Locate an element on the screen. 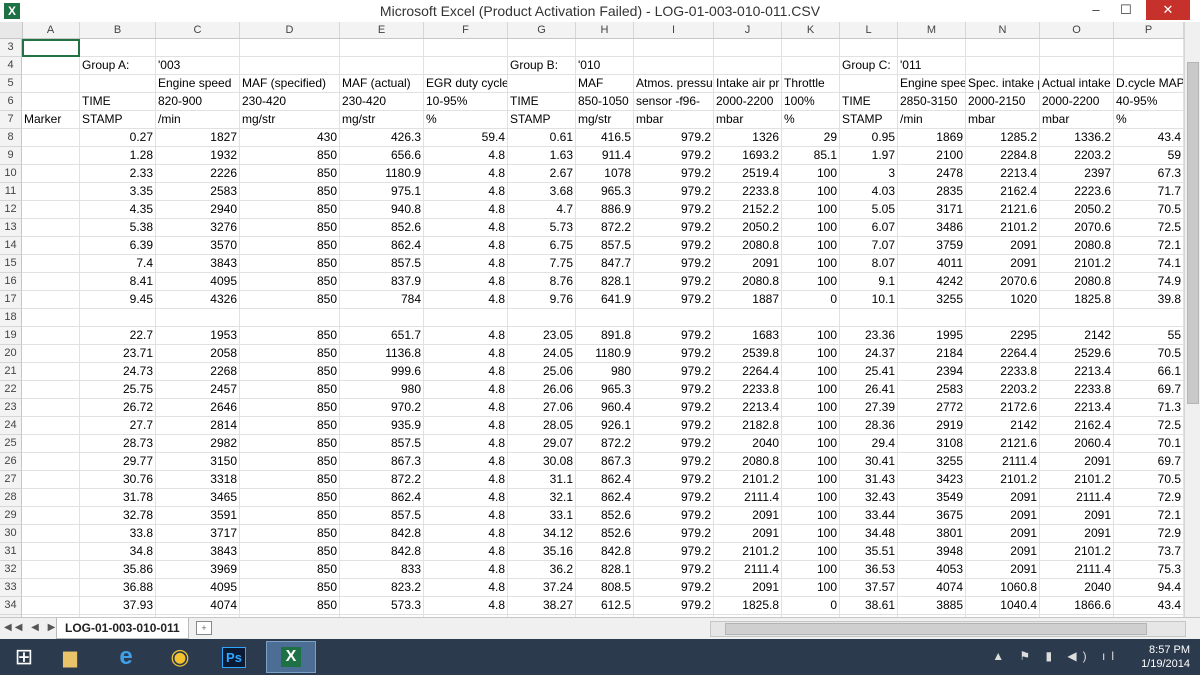  cell-P11: 71.7 is located at coordinates (1149, 192).